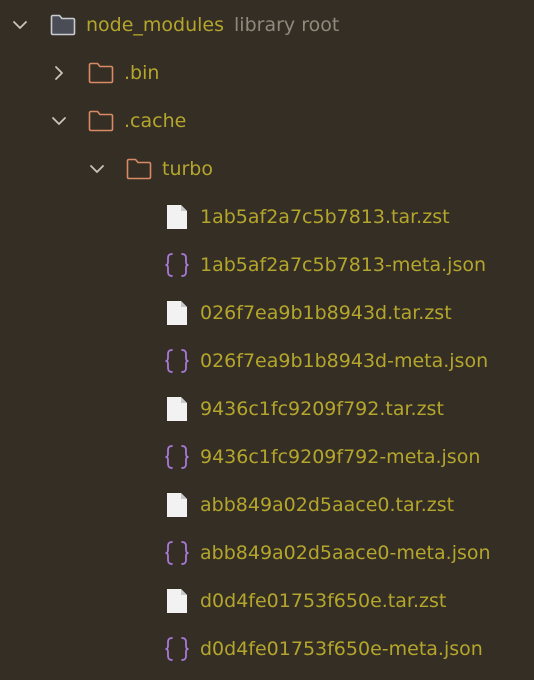 The image size is (534, 680). Describe the element at coordinates (343, 265) in the screenshot. I see `tree-row-label: 1ab5af2a7c5b7813-meta.json` at that location.